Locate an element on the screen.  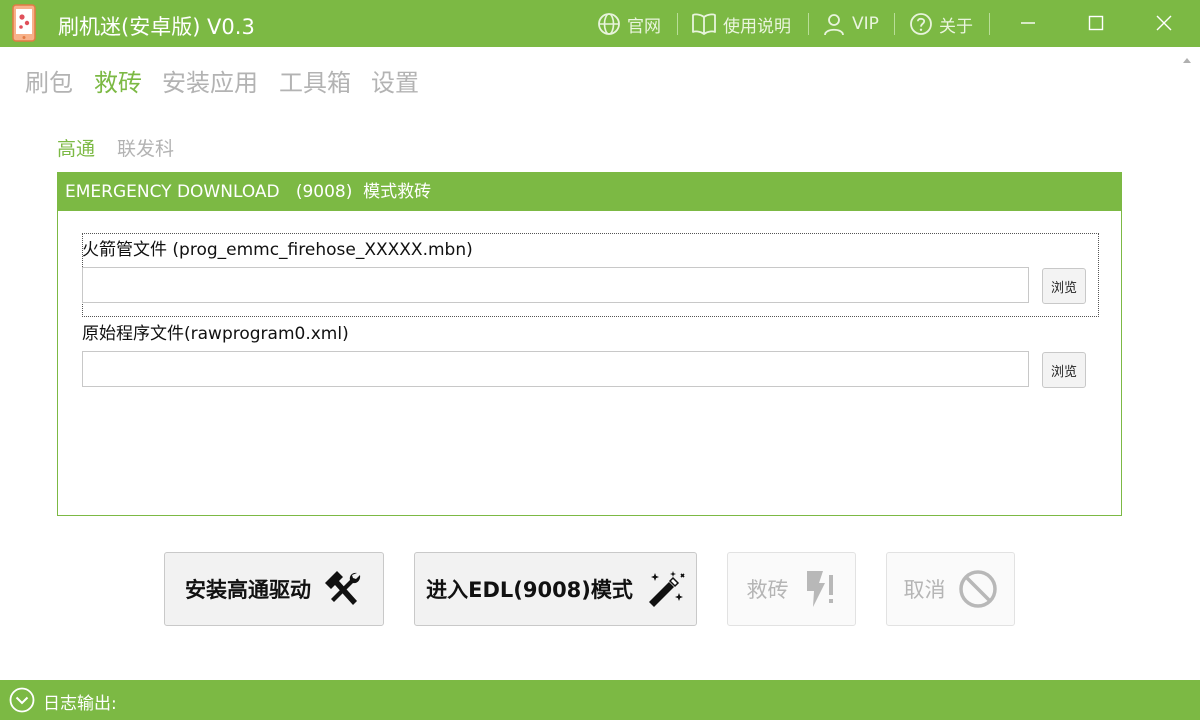
title-bar: 刷机迷(安卓版) V0.3 官网 使用说明 VIP 关于 is located at coordinates (600, 23).